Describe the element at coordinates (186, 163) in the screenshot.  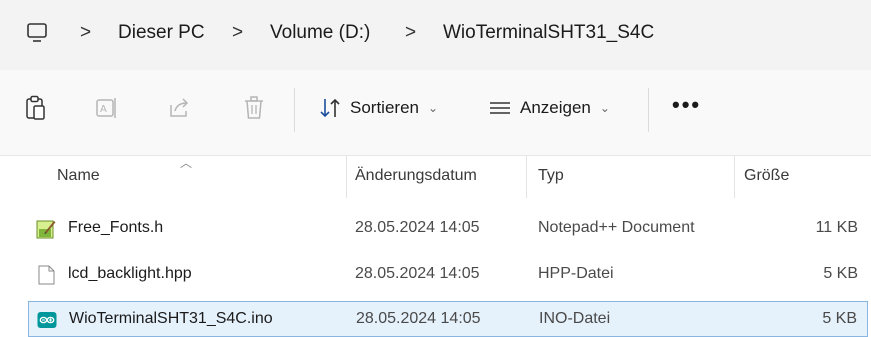
I see `sort-ascending-icon: ︿` at that location.